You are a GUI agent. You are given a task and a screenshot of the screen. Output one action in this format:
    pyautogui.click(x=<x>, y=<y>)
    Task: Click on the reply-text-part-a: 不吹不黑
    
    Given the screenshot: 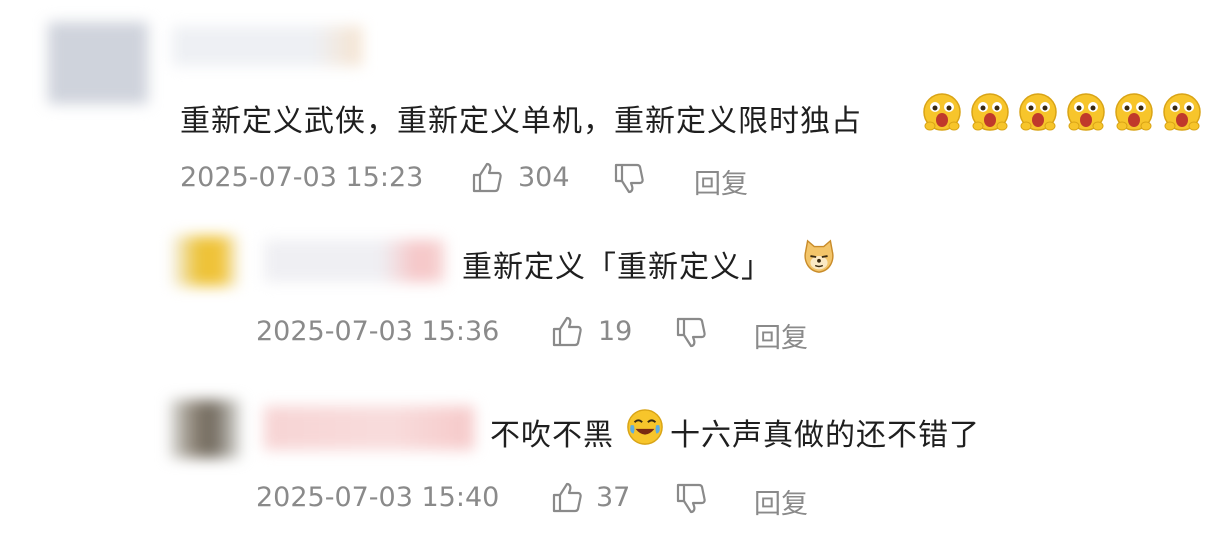 What is the action you would take?
    pyautogui.click(x=552, y=435)
    